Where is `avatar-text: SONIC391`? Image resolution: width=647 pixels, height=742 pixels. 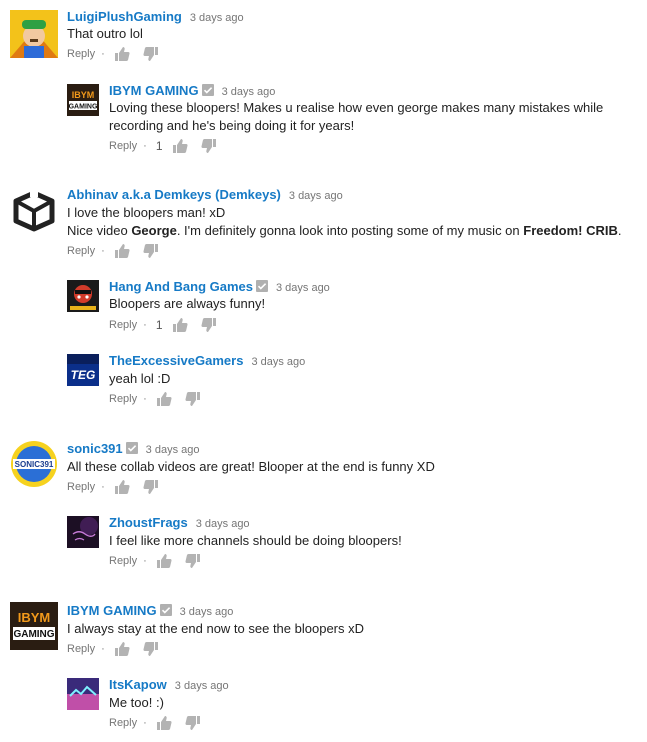 avatar-text: SONIC391 is located at coordinates (34, 464).